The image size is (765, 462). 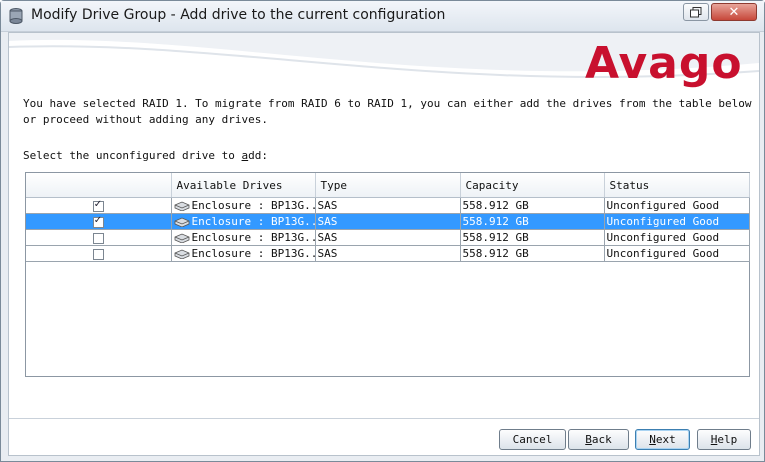 What do you see at coordinates (16, 16) in the screenshot?
I see `database-app-icon` at bounding box center [16, 16].